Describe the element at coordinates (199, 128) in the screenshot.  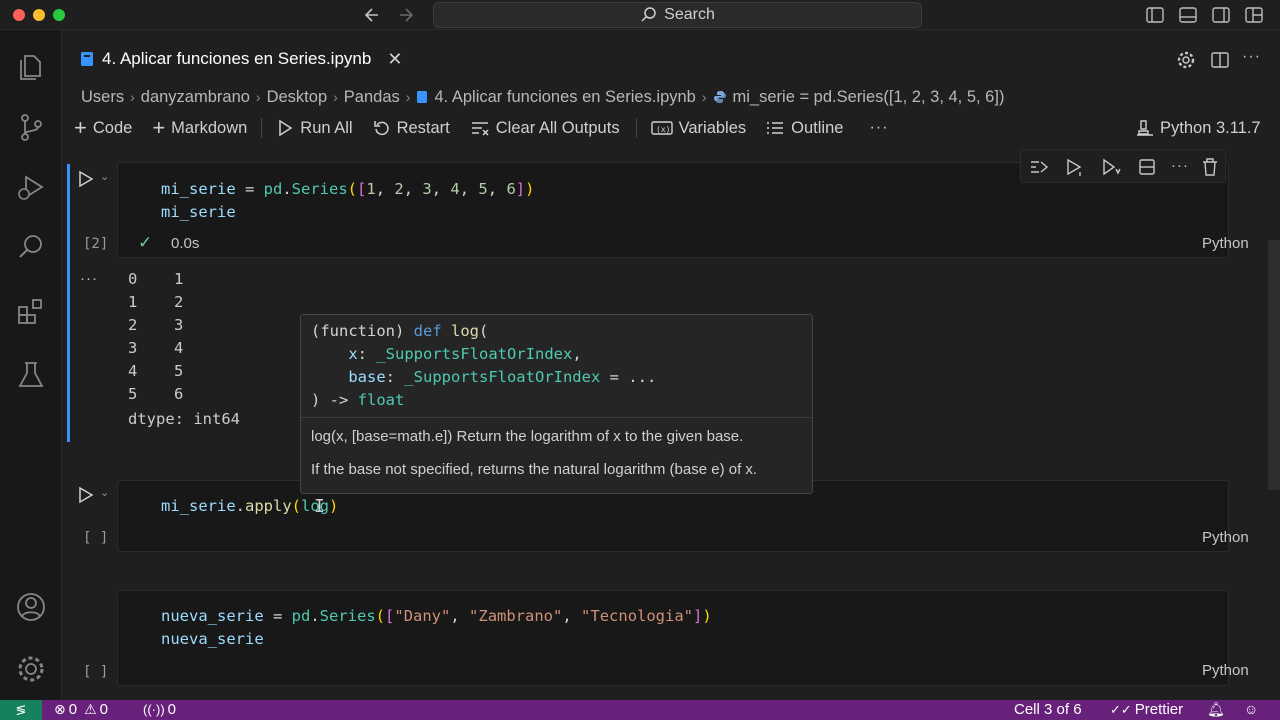
I see `add-markdown-cell-button: + Markdown` at that location.